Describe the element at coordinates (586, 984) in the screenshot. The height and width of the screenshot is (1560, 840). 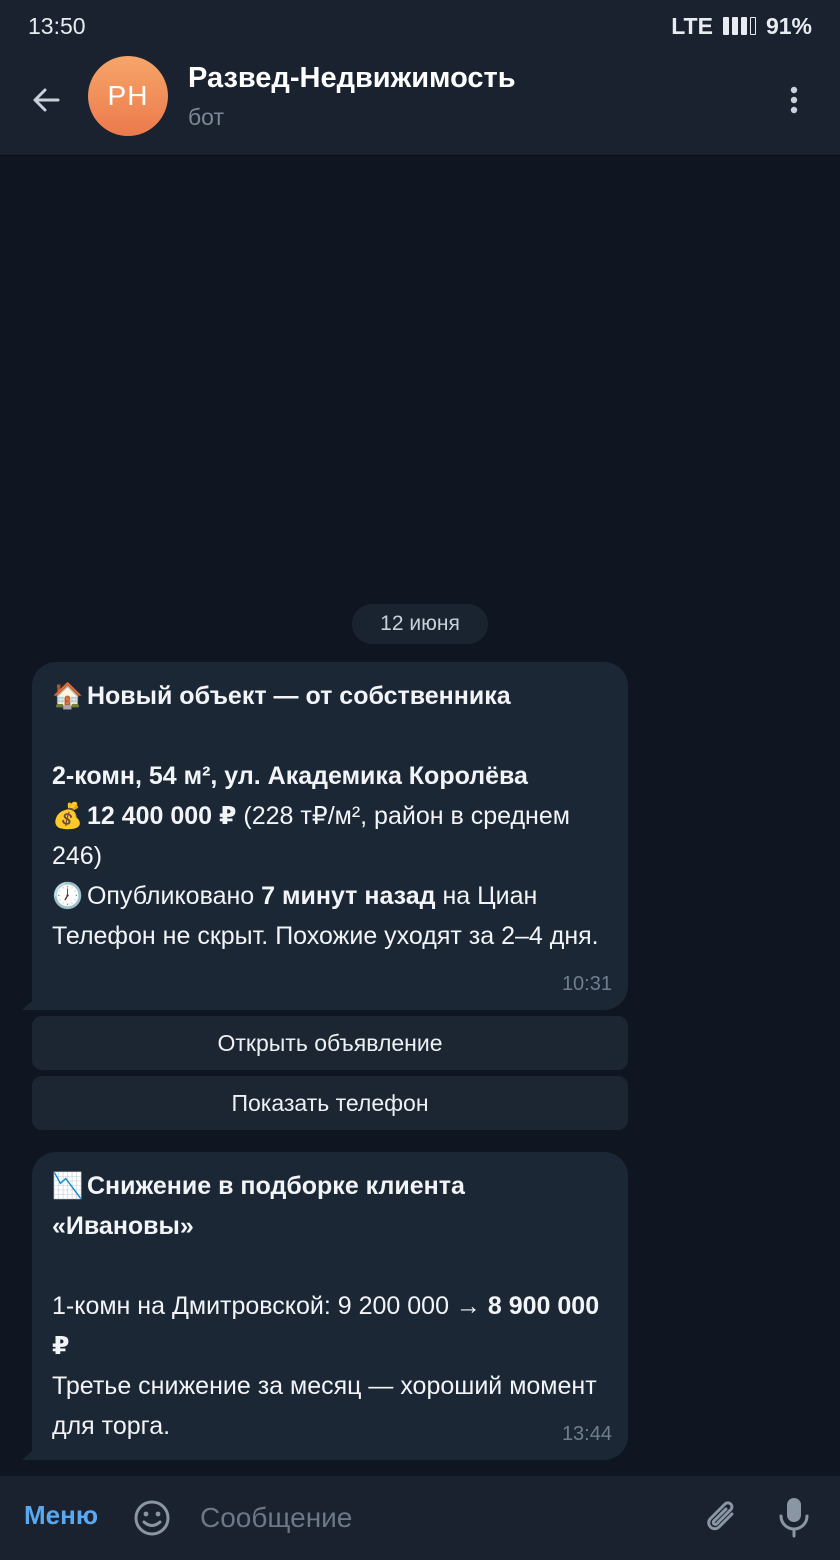
I see `message-time: 10:31` at that location.